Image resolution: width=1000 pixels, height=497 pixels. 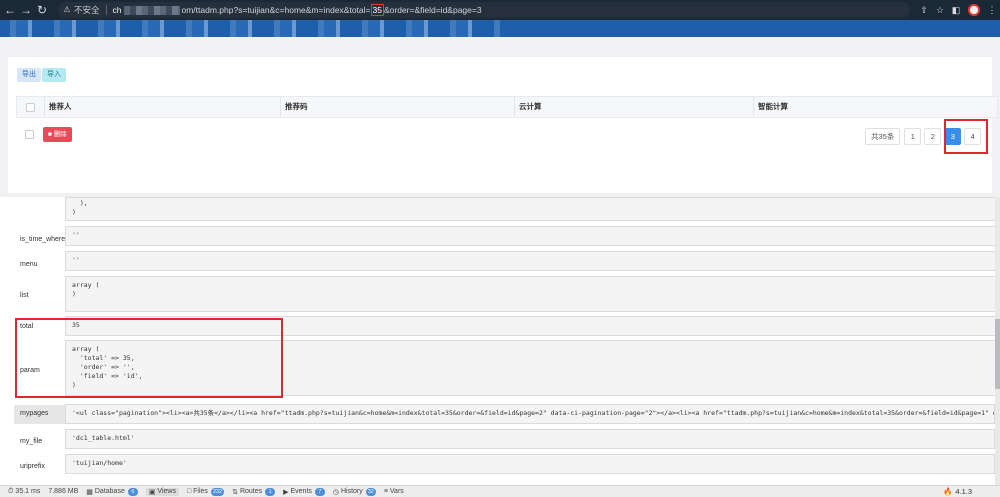 I want to click on toolbar-tab-badge: 1, so click(x=270, y=491).